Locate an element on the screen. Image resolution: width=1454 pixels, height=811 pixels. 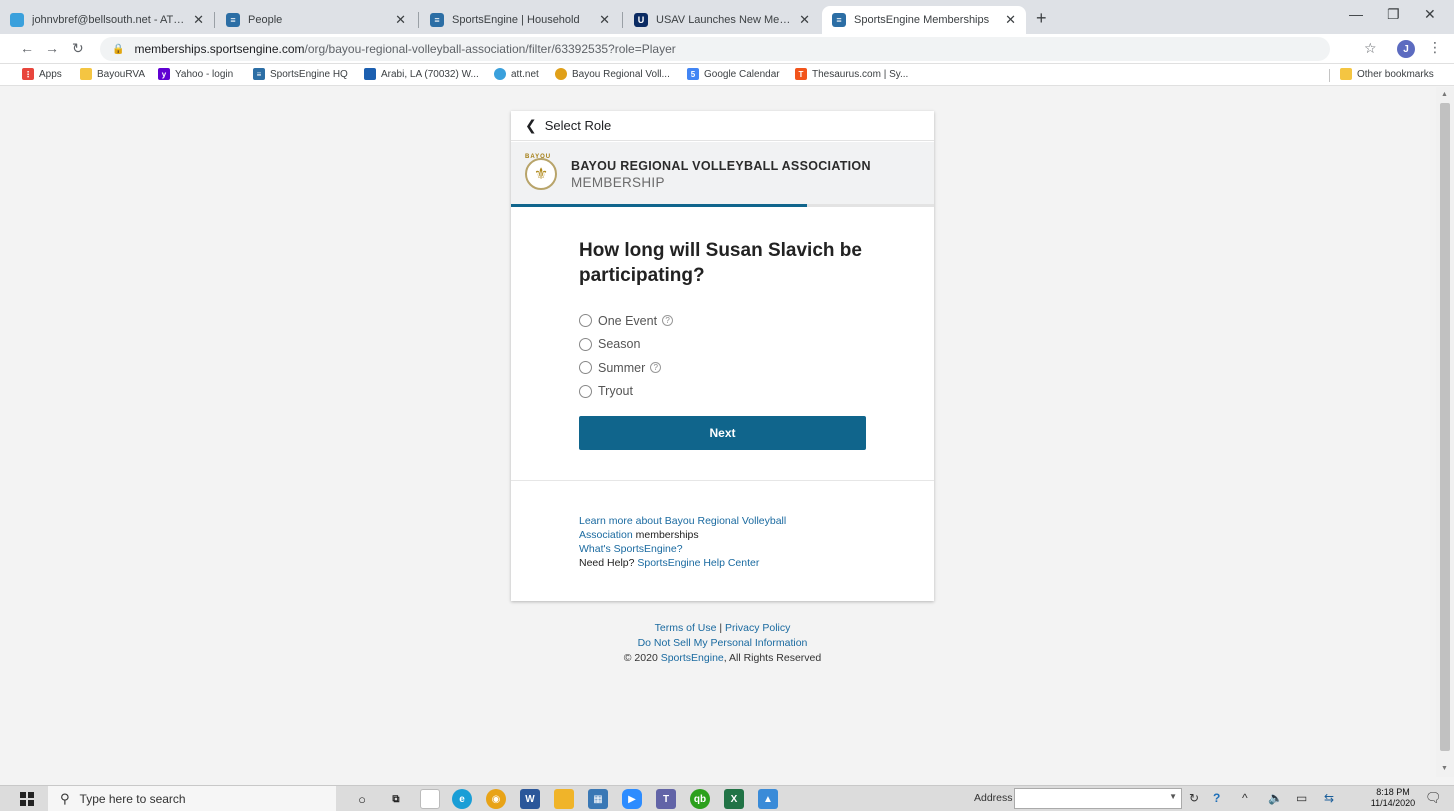
tab-usav: U USAV Launches New Membership ✕ is located at coordinates (722, 20).